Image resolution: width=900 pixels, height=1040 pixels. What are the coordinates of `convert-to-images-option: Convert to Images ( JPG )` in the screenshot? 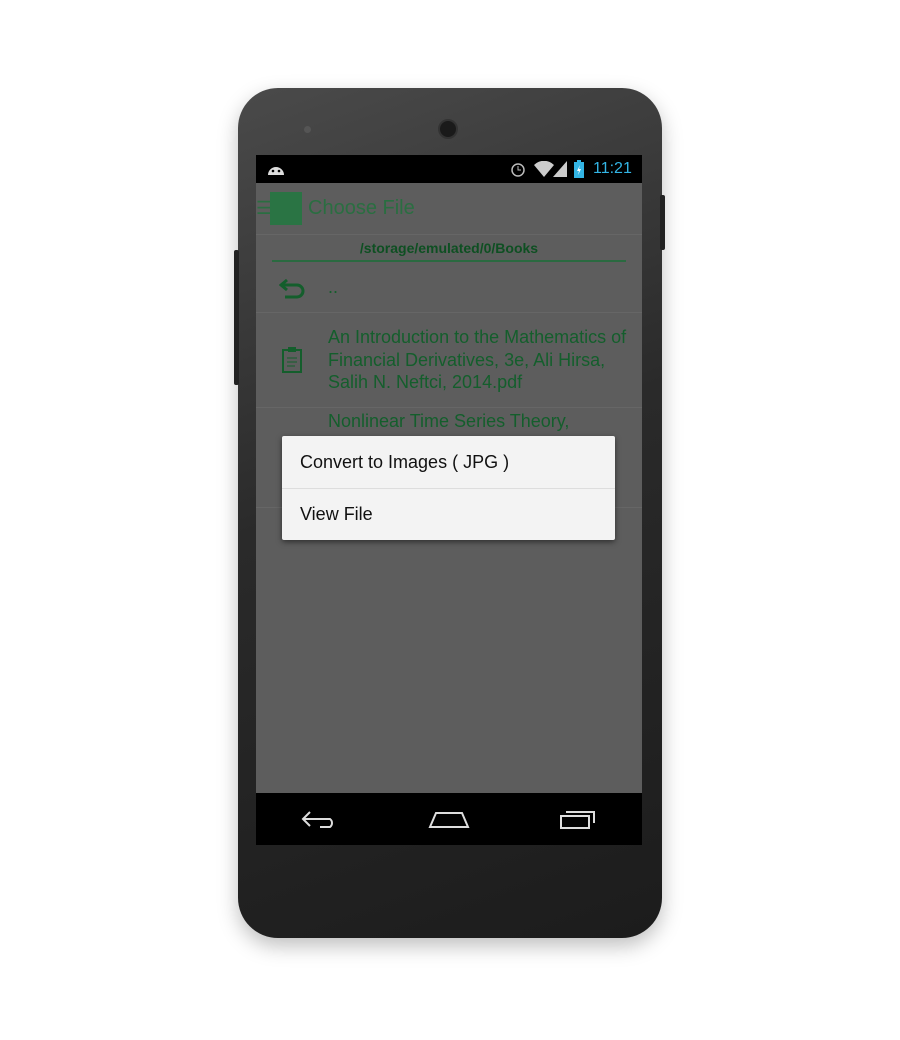 It's located at (448, 462).